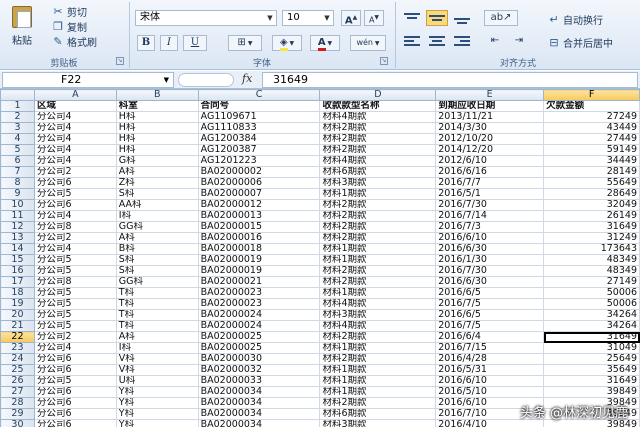 The image size is (640, 427). I want to click on table-cell: BA02000006, so click(259, 183).